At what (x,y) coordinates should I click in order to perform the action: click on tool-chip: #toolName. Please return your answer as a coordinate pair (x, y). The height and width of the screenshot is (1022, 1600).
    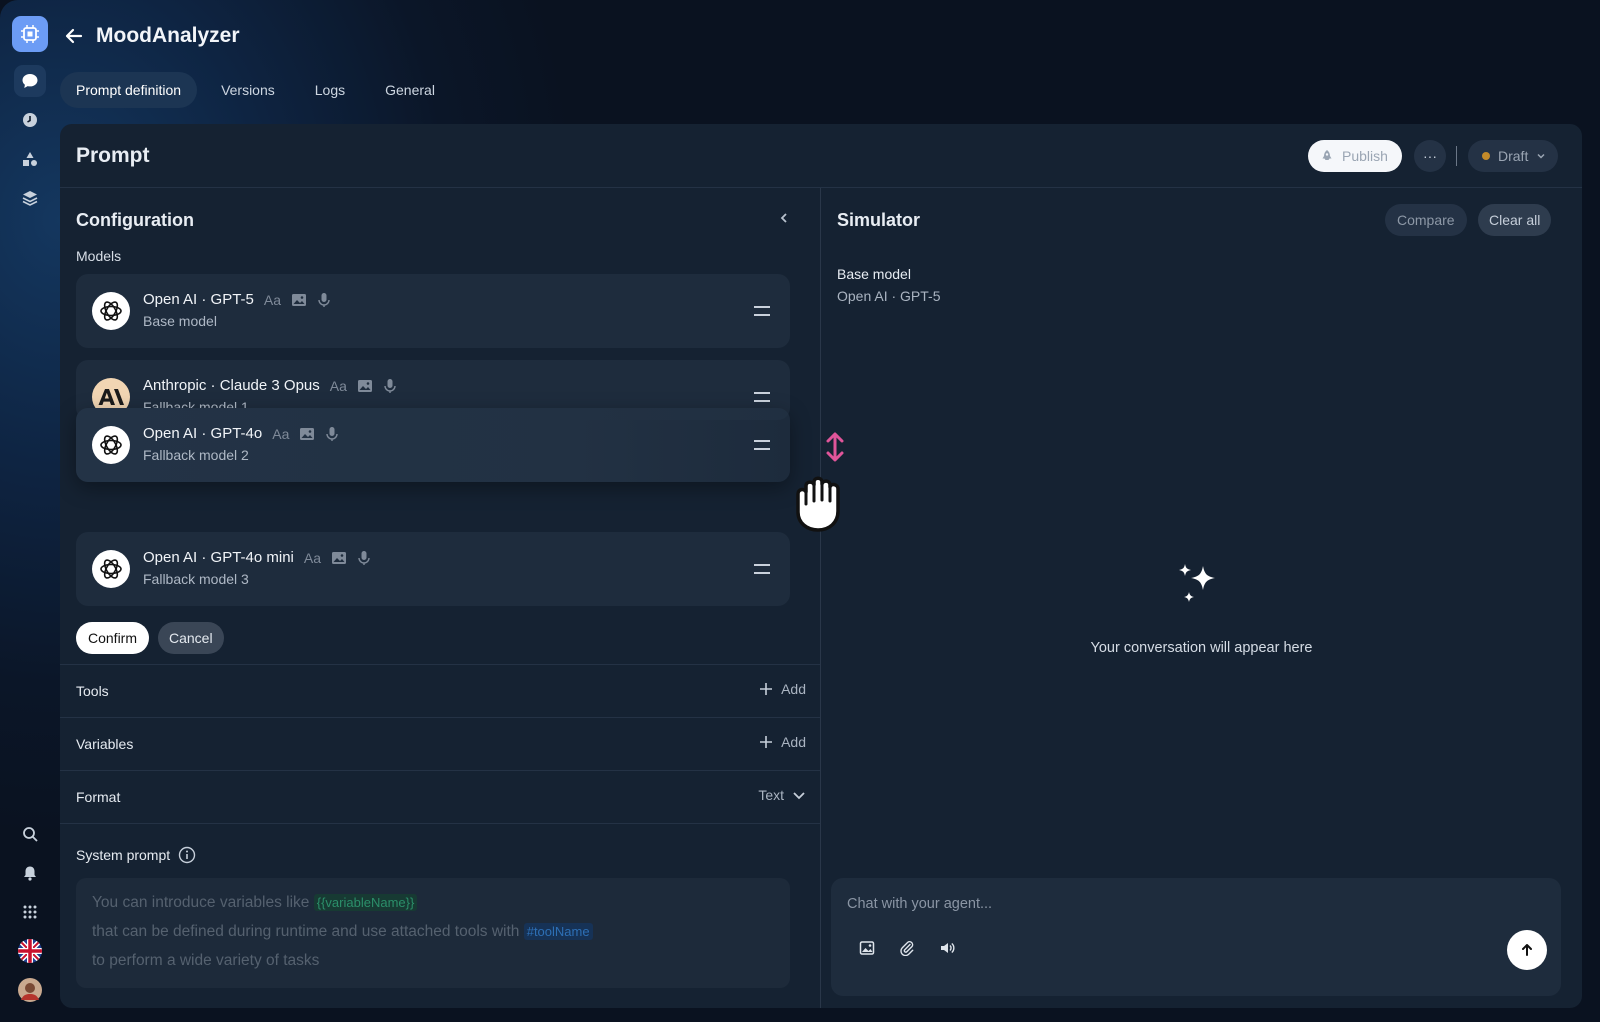
    Looking at the image, I should click on (558, 931).